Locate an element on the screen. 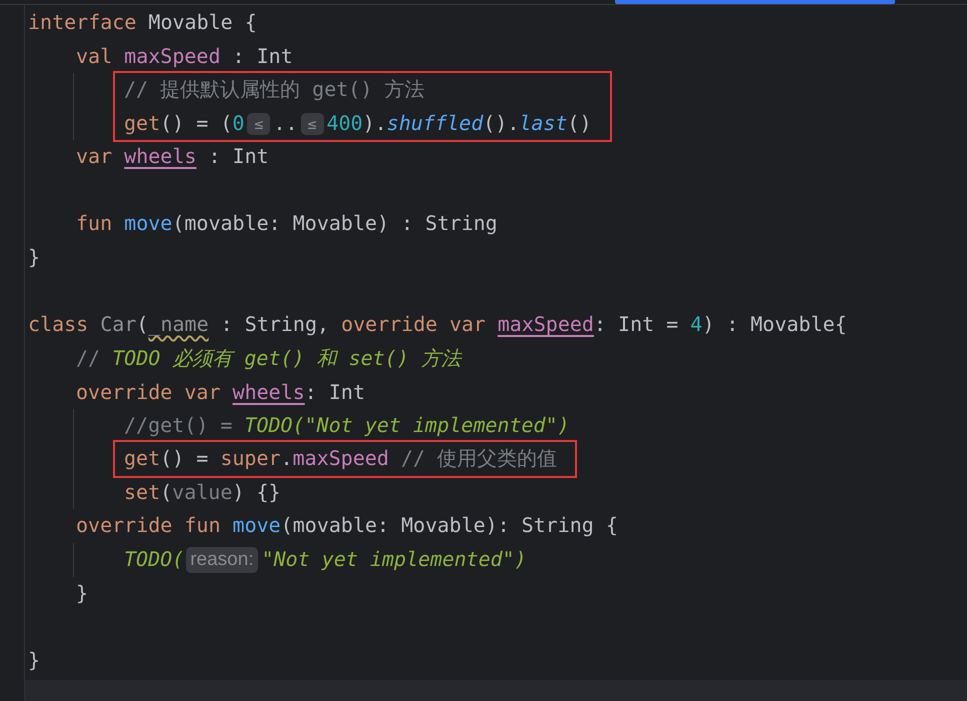  inlay-hint: reason: is located at coordinates (222, 560).